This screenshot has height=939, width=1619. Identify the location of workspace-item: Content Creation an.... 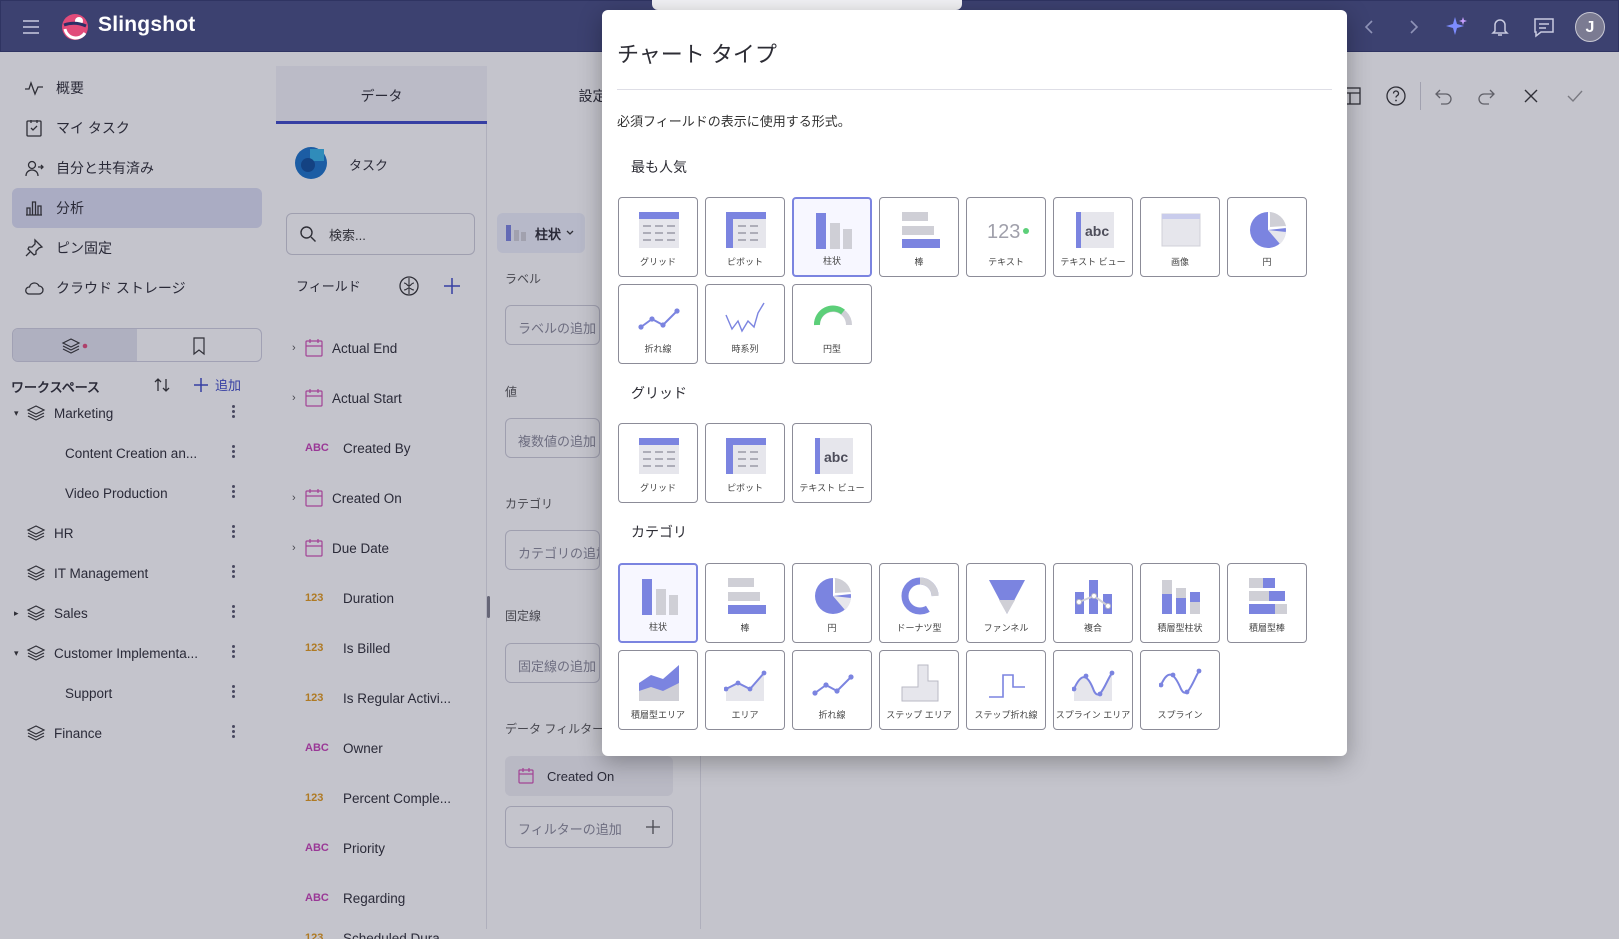
(134, 453).